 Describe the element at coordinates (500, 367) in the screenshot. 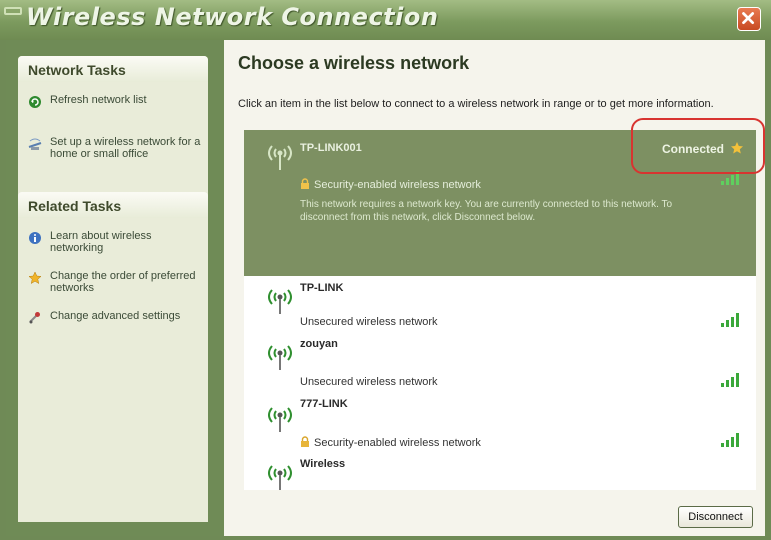

I see `network-item-zouyan: zouyan Unsecured wireless network` at that location.